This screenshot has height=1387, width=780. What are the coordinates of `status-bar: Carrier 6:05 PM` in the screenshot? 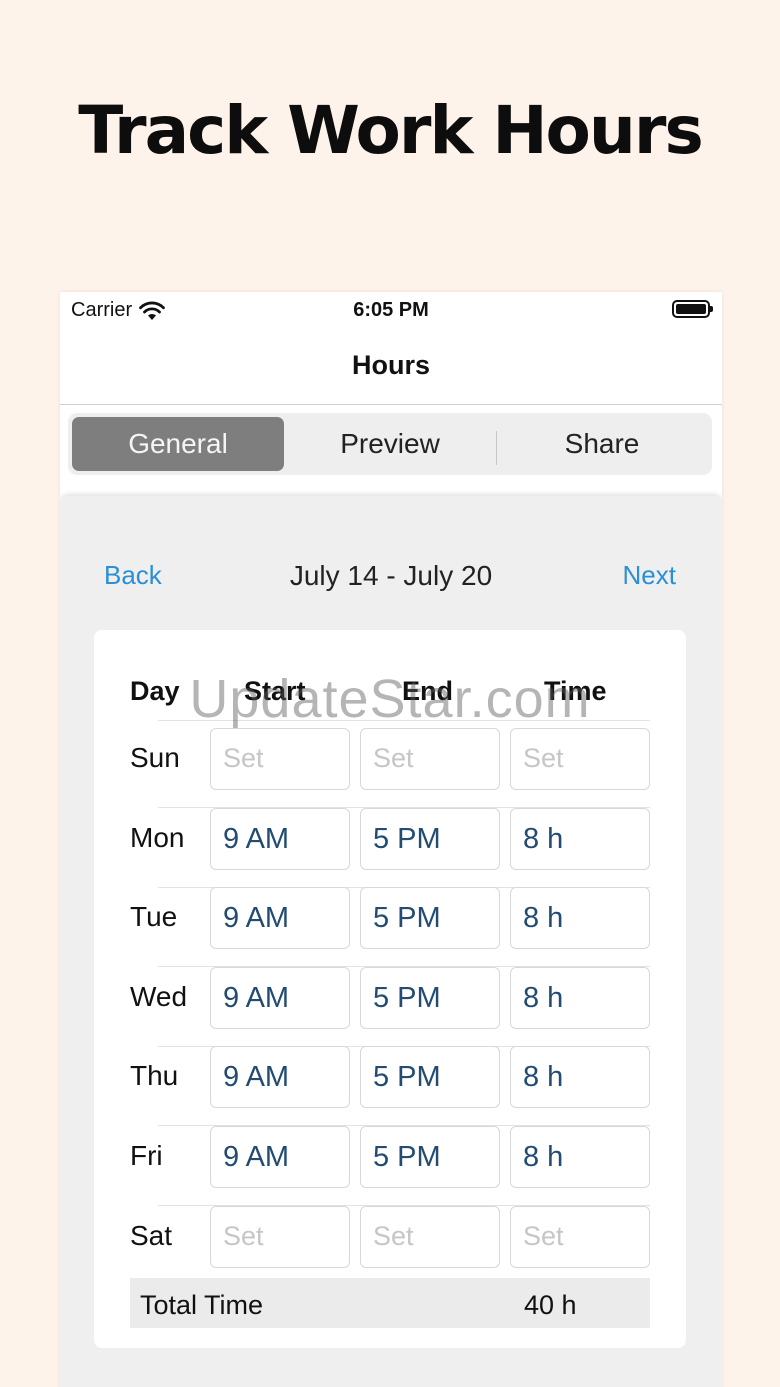 It's located at (391, 310).